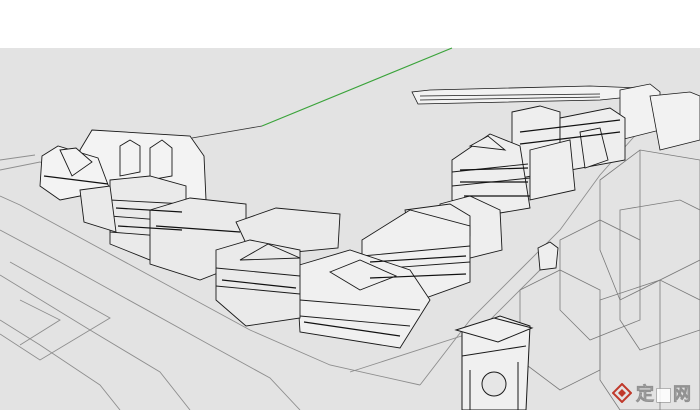 The image size is (700, 410). I want to click on small-tower, so click(548, 256).